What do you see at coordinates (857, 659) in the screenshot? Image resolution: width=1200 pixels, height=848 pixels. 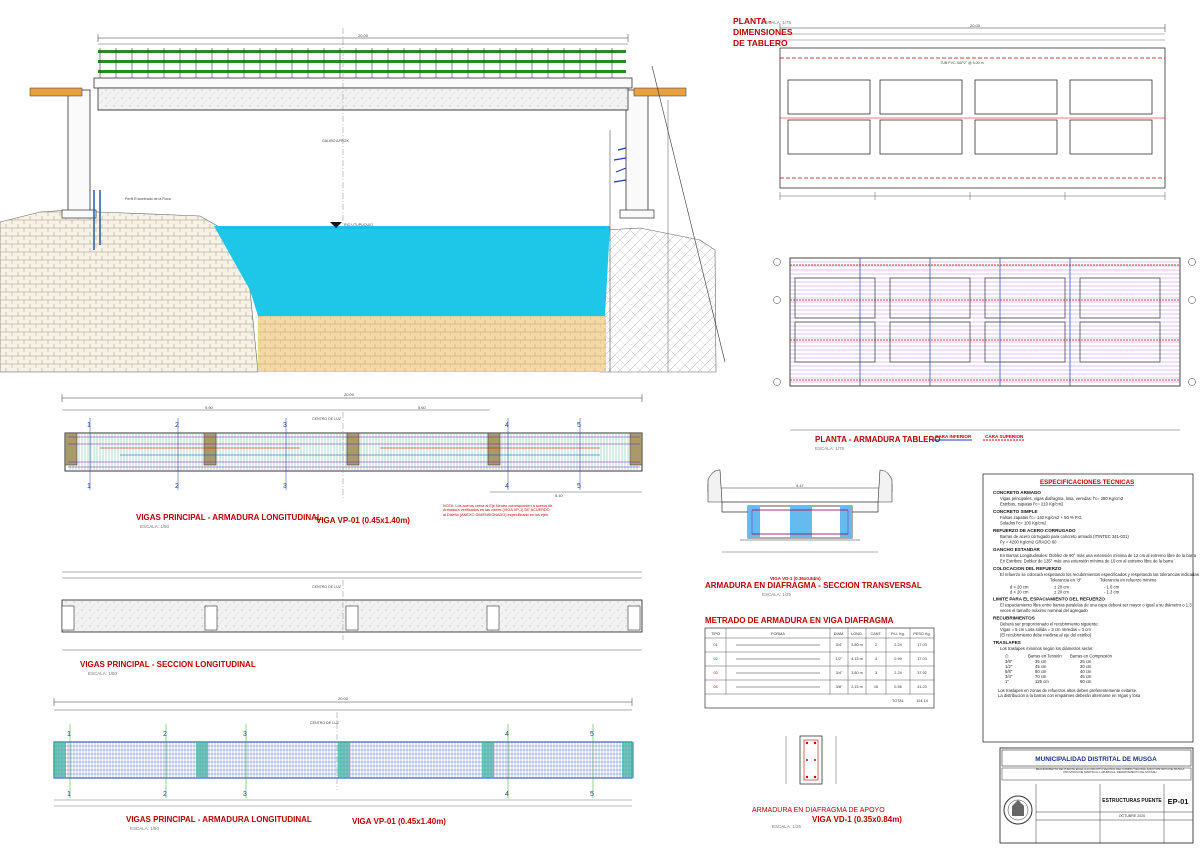 I see `schedule-cell: 4.15 m` at bounding box center [857, 659].